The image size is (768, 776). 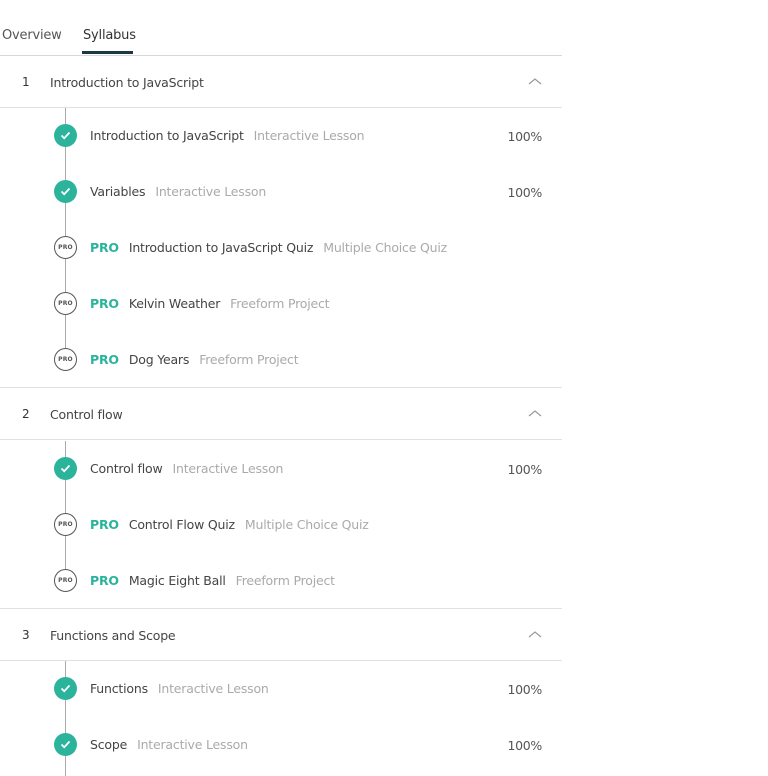 What do you see at coordinates (26, 82) in the screenshot?
I see `module-number: 1` at bounding box center [26, 82].